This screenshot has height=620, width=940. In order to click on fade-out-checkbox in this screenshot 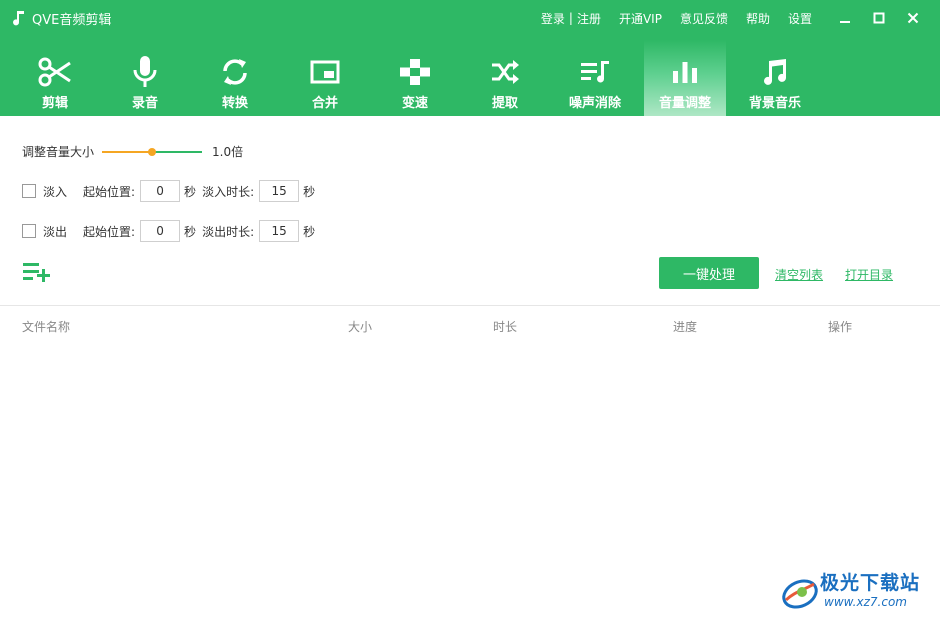, I will do `click(29, 231)`.